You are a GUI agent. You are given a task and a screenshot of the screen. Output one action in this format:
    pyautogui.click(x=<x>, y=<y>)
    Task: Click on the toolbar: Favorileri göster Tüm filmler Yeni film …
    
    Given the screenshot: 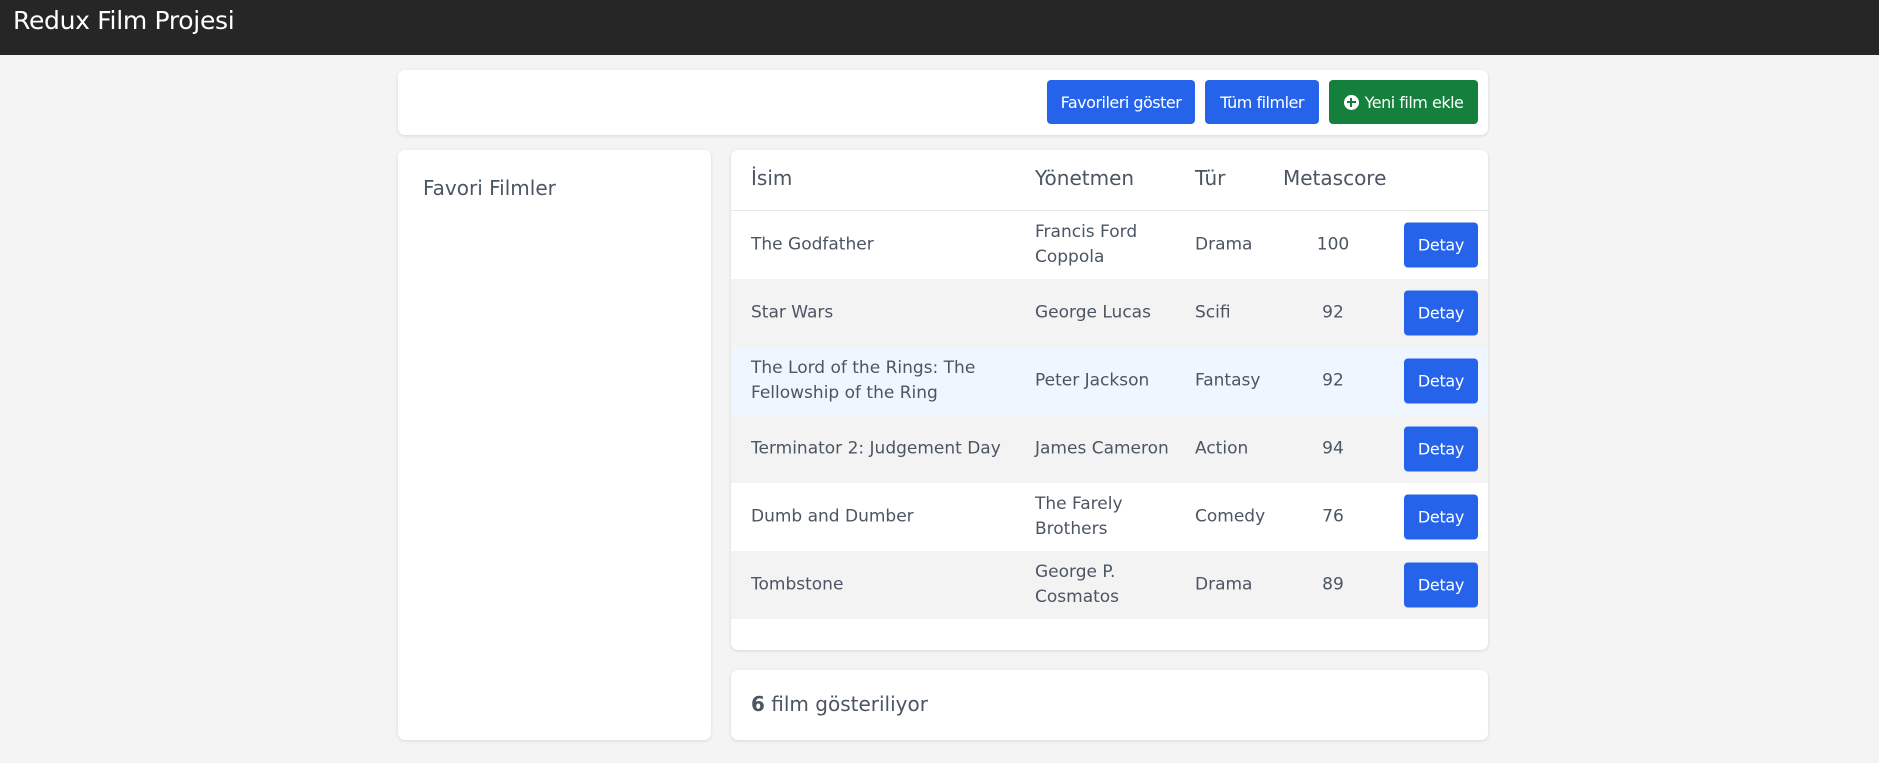 What is the action you would take?
    pyautogui.click(x=943, y=102)
    